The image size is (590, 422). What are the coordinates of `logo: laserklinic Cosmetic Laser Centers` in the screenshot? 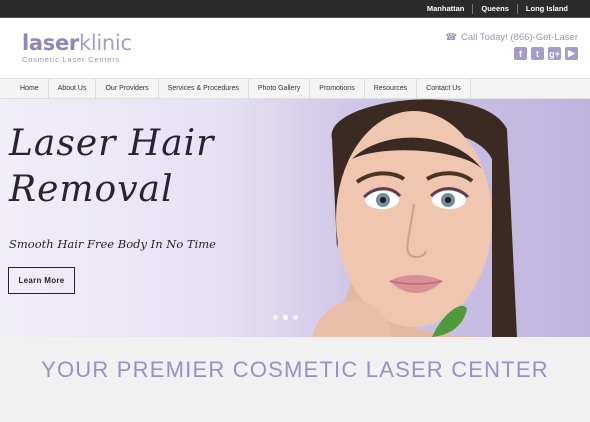 It's located at (77, 48).